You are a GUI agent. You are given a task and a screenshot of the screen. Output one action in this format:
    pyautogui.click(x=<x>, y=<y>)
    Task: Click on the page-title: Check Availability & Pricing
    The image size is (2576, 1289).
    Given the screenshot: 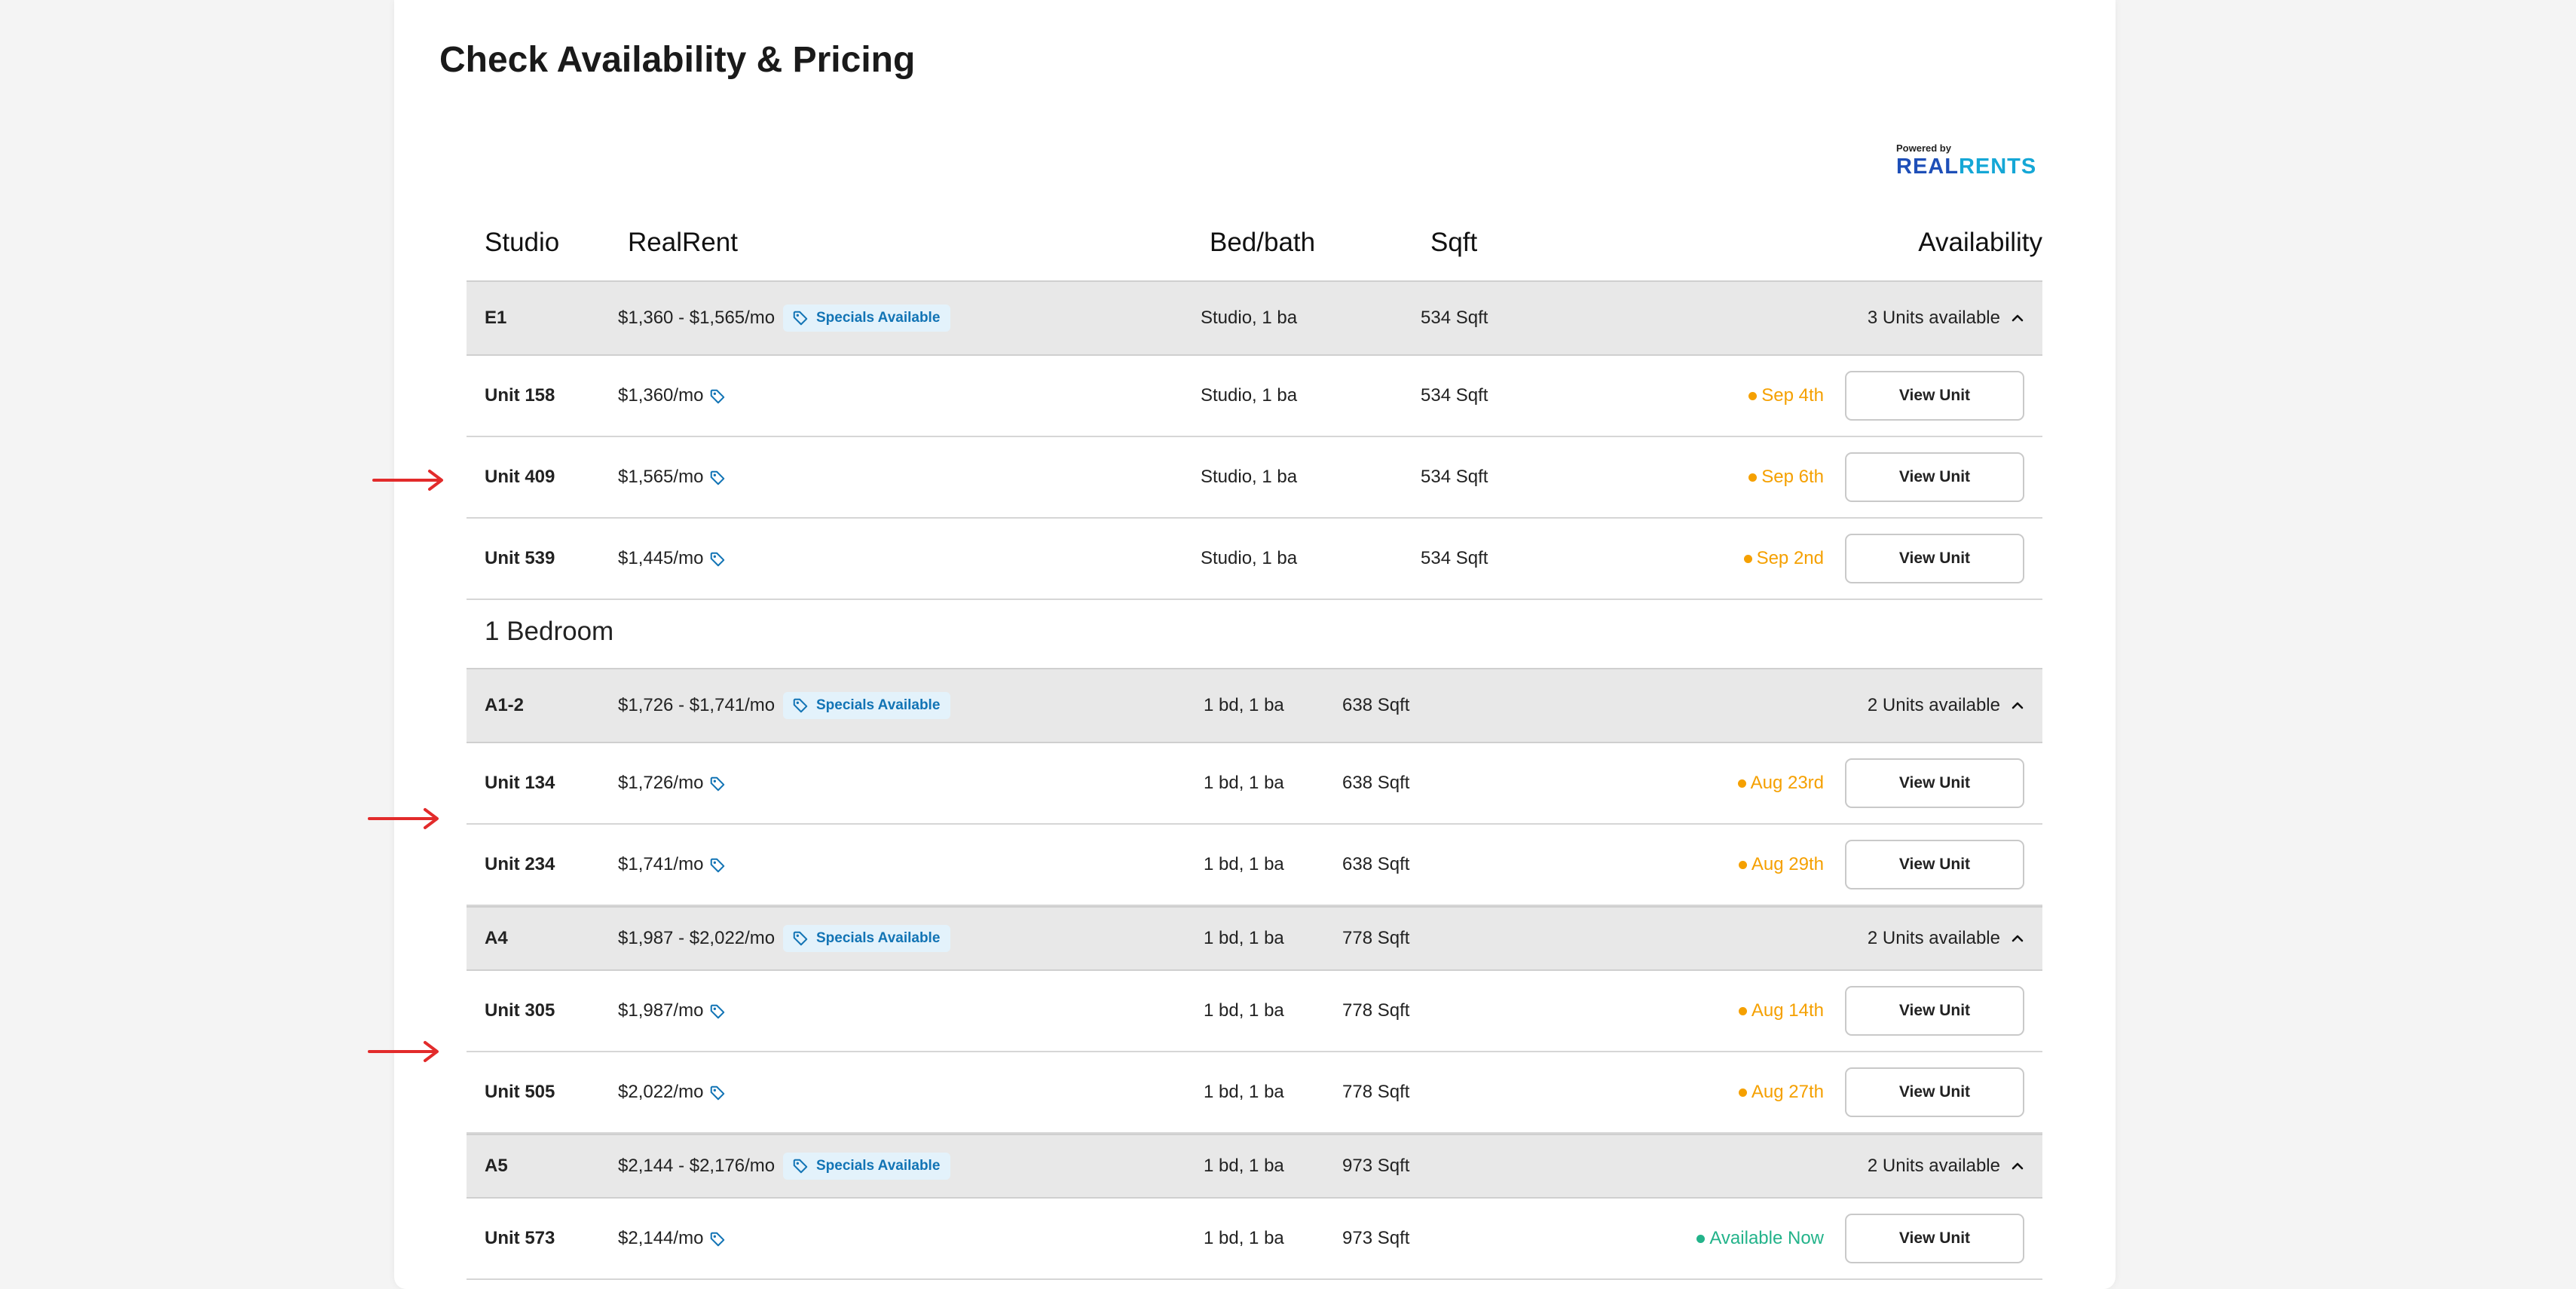 What is the action you would take?
    pyautogui.click(x=677, y=60)
    